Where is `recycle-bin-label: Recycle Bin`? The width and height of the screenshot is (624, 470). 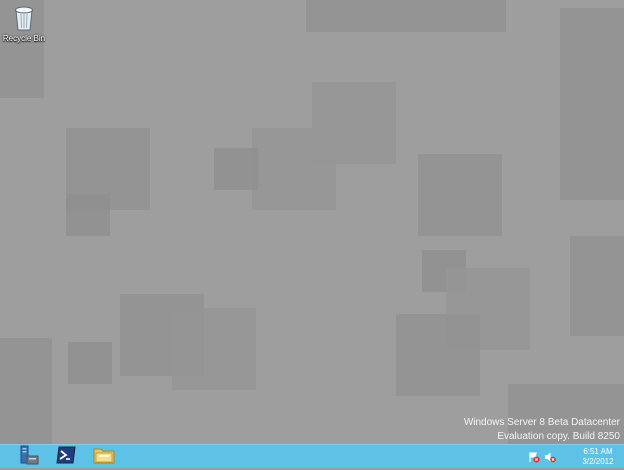 recycle-bin-label: Recycle Bin is located at coordinates (24, 38).